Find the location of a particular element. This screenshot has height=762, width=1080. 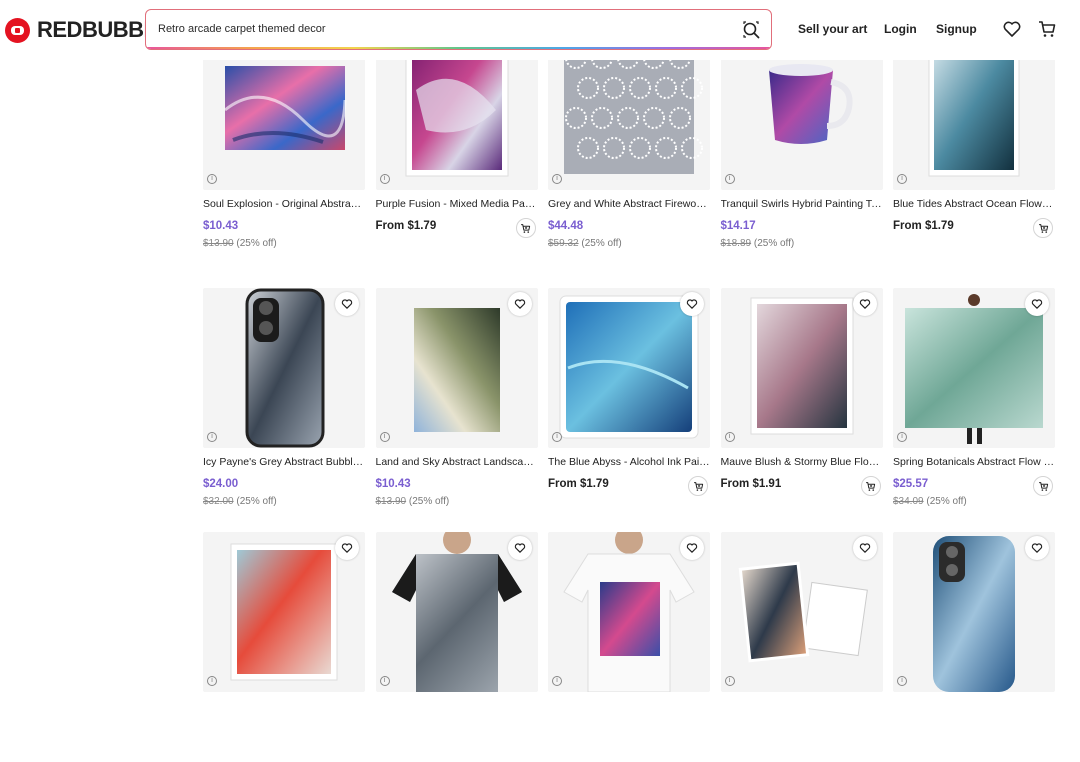

struck-price: $34.09 is located at coordinates (908, 501).